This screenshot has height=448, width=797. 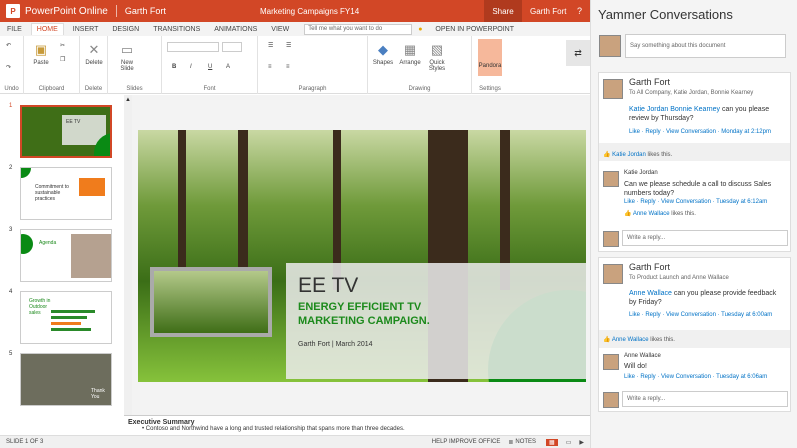 What do you see at coordinates (145, 11) in the screenshot?
I see `owner-name: Garth Fort` at bounding box center [145, 11].